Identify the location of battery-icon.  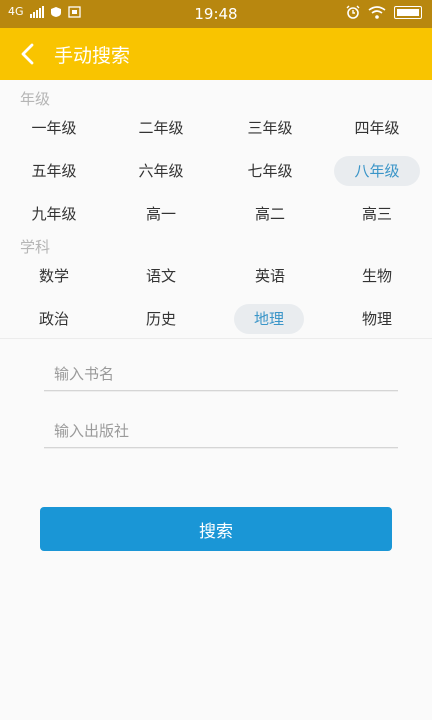
(408, 12).